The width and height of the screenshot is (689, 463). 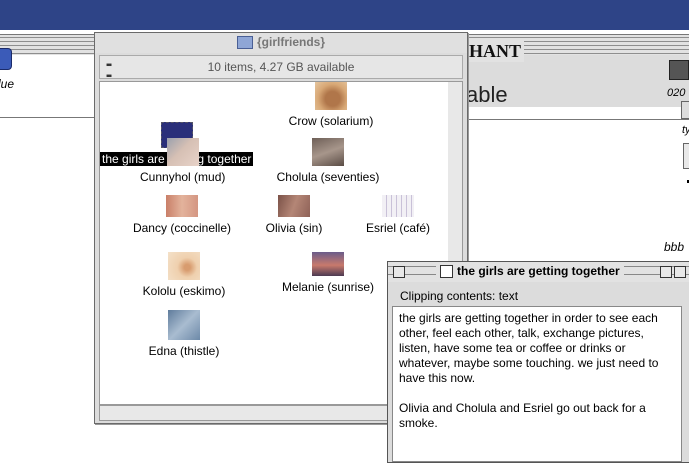 I want to click on file-item-melanie: Melanie (sunrise), so click(x=328, y=274).